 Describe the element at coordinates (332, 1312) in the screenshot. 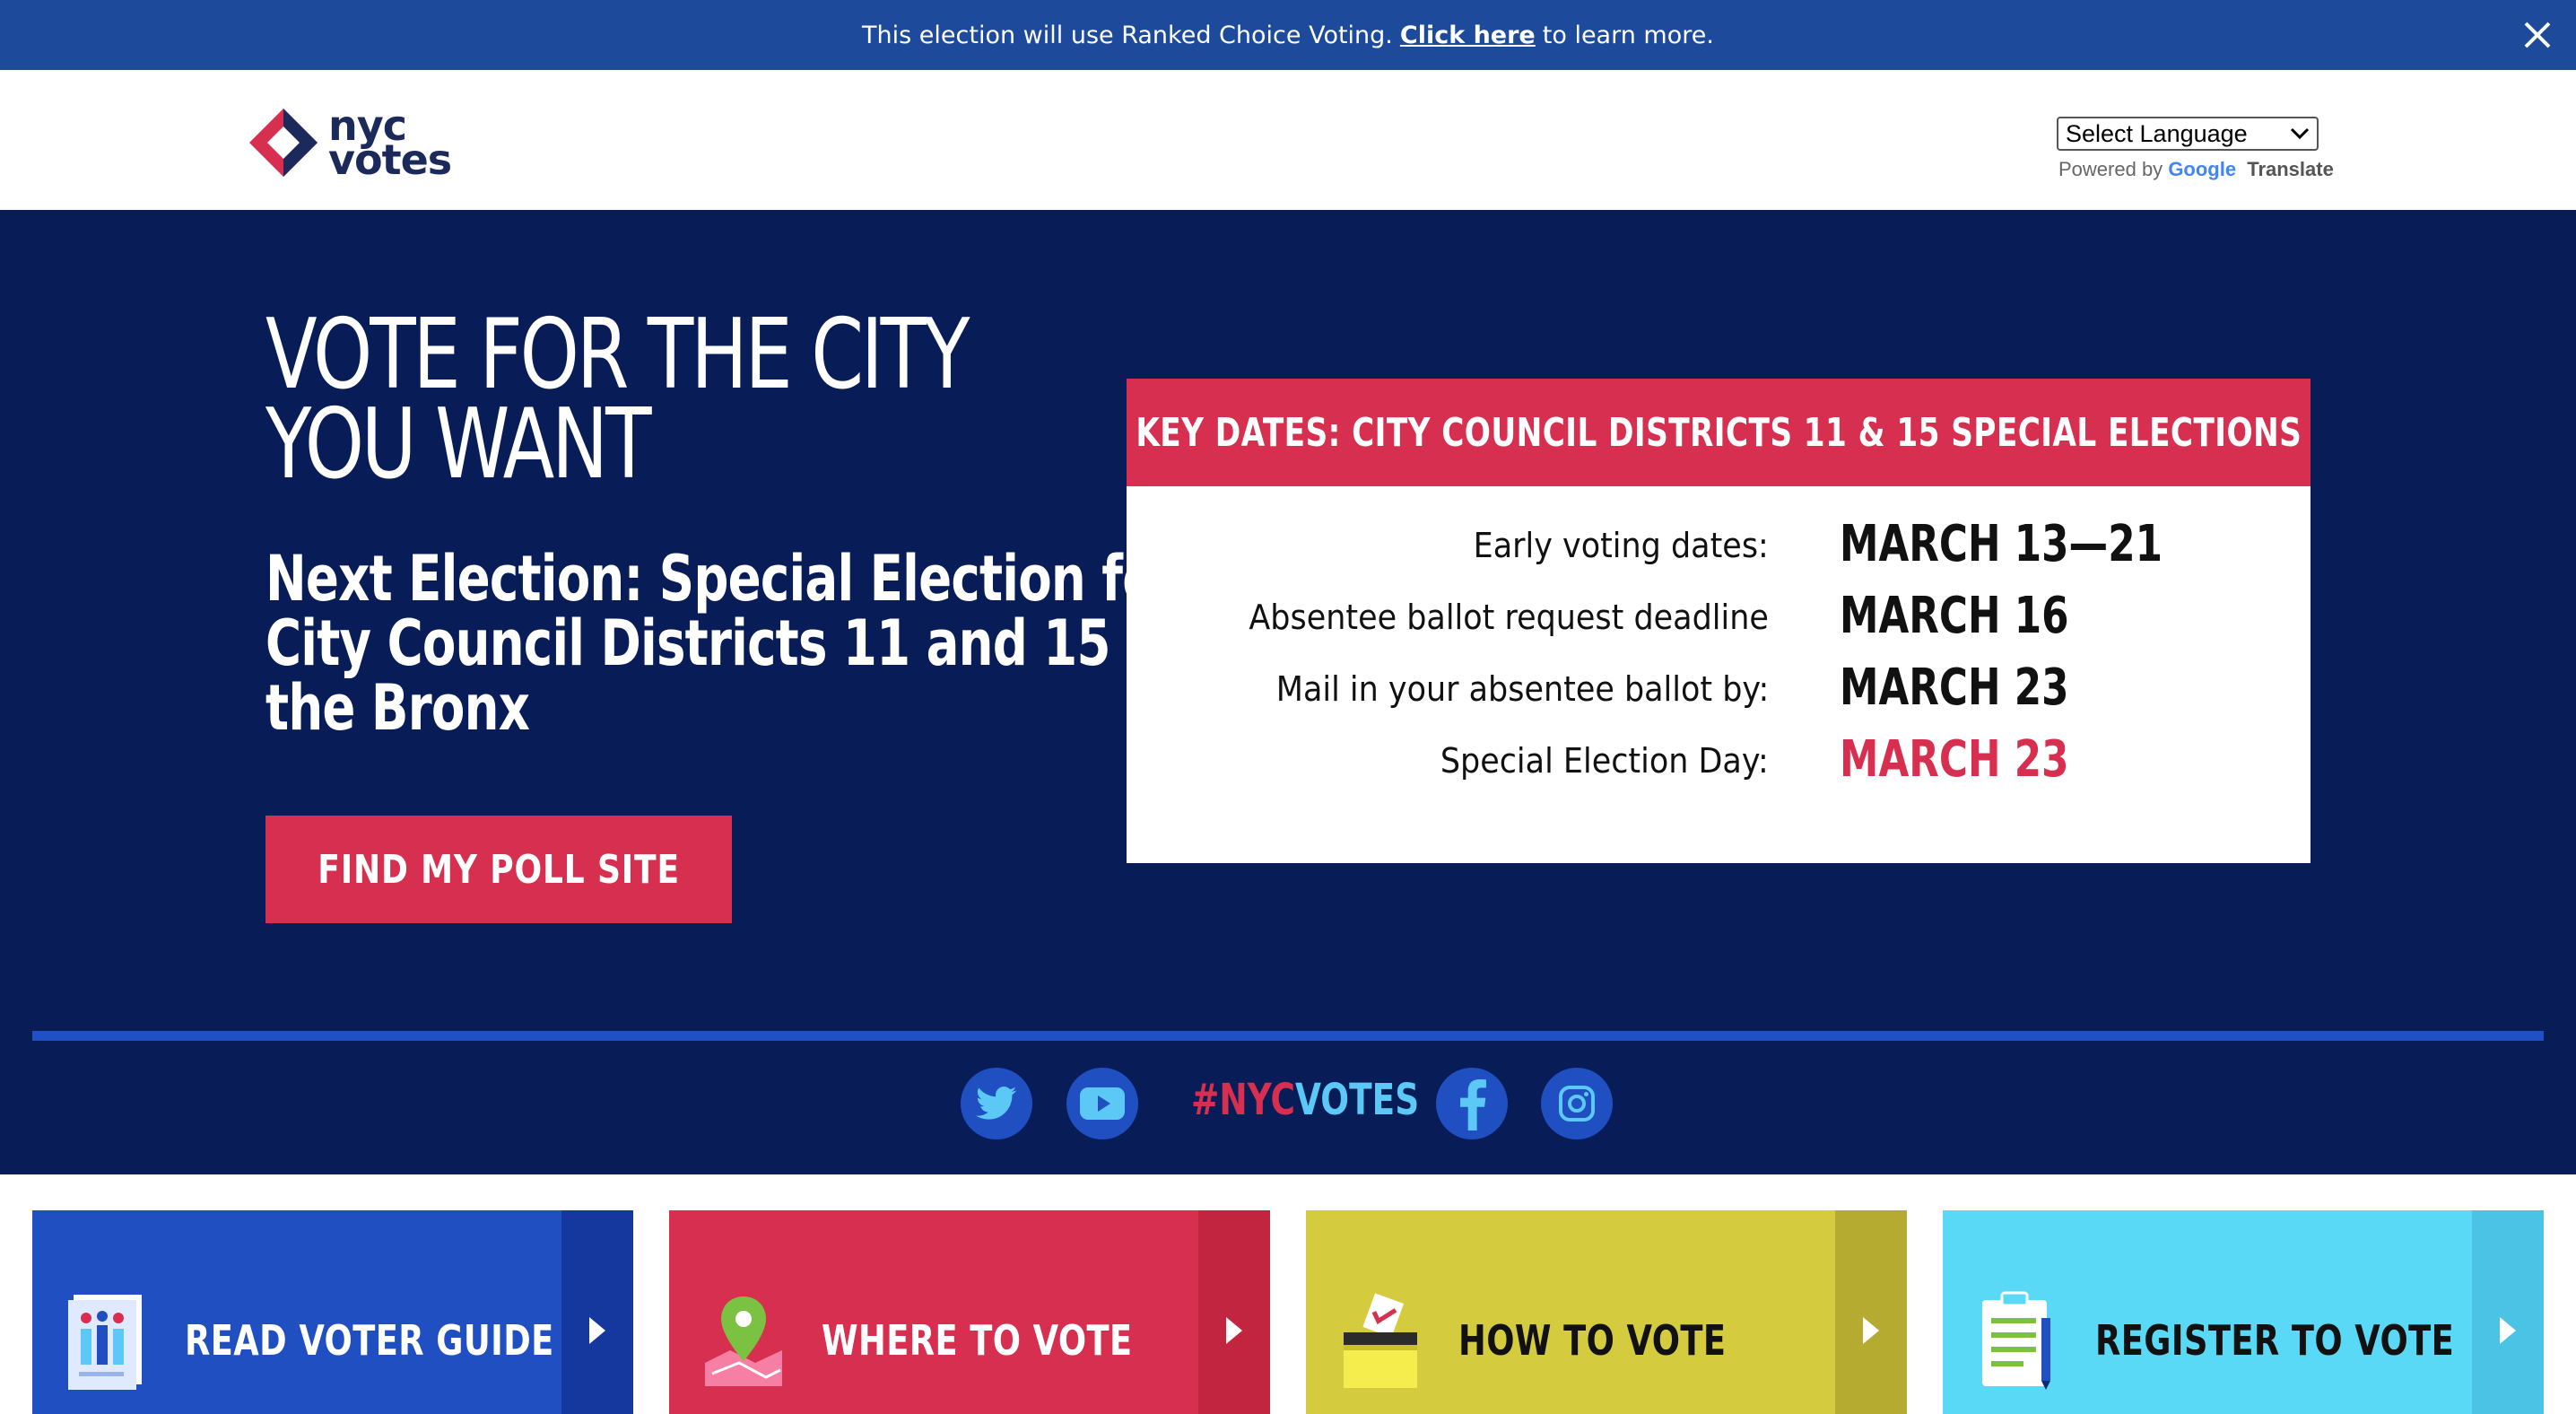

I see `read-voter-guide-tile: READ VOTER GUIDE` at that location.